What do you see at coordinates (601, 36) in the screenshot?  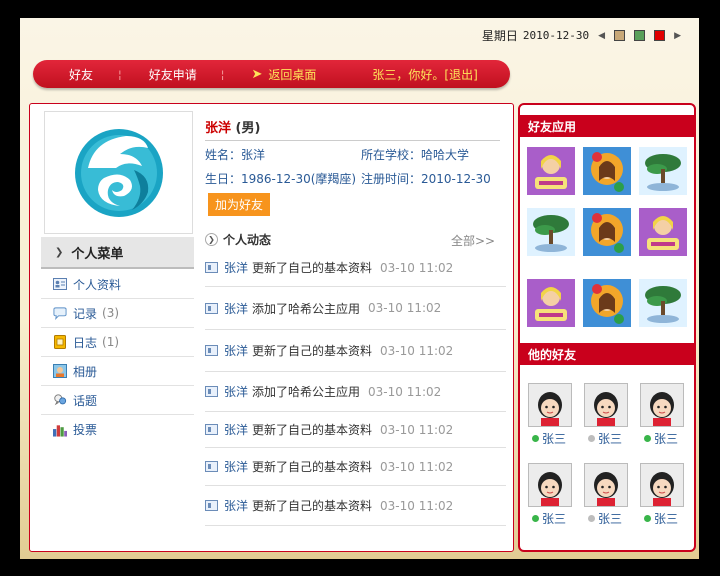 I see `prev-arrow-icon: ◀` at bounding box center [601, 36].